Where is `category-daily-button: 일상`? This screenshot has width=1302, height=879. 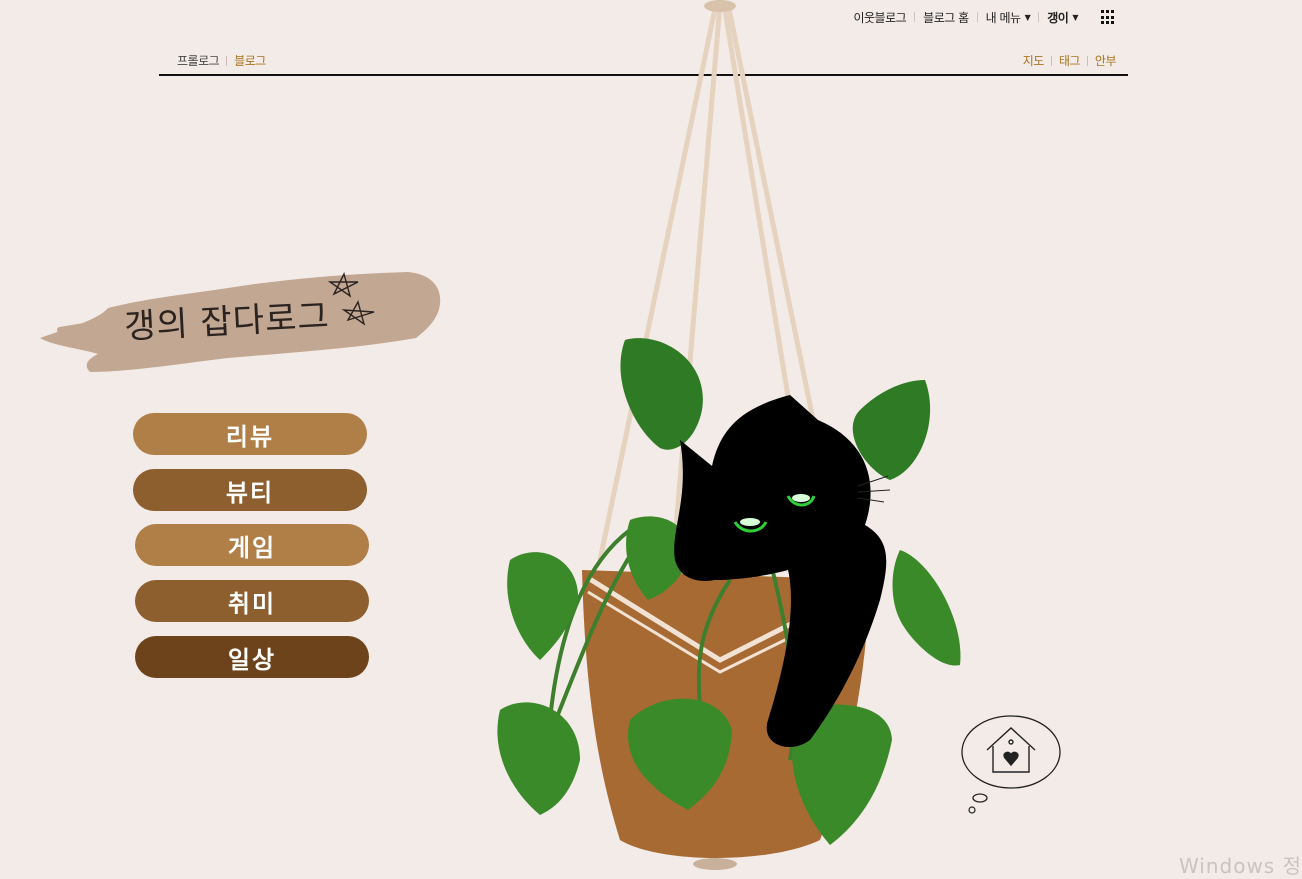 category-daily-button: 일상 is located at coordinates (252, 657).